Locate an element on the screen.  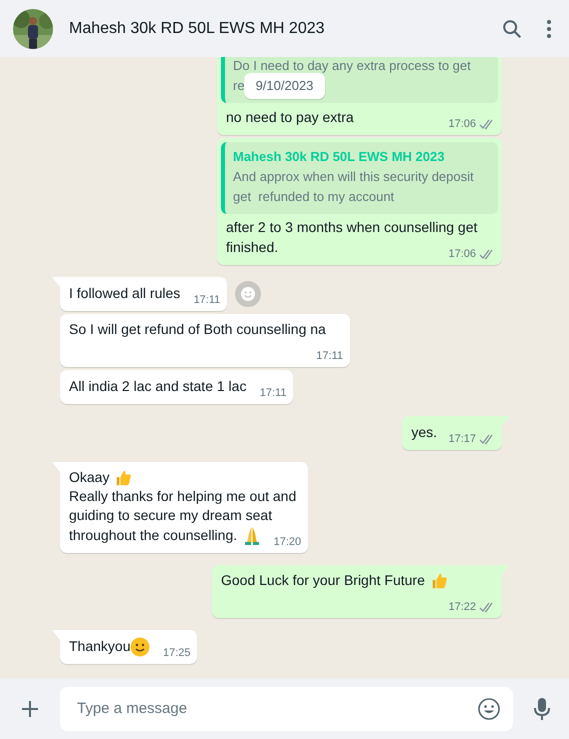
message-time: 17:20 is located at coordinates (288, 542).